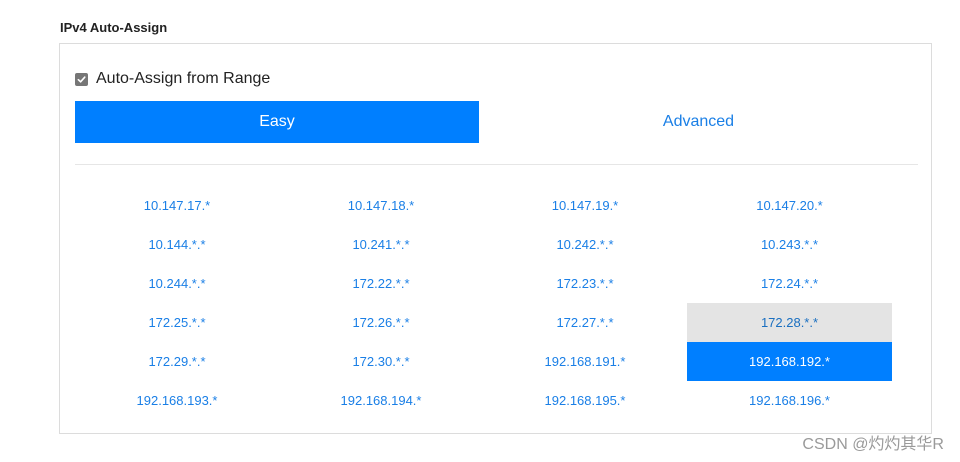 This screenshot has width=960, height=462. What do you see at coordinates (183, 78) in the screenshot?
I see `auto-assign-checkbox-label: Auto-Assign from Range` at bounding box center [183, 78].